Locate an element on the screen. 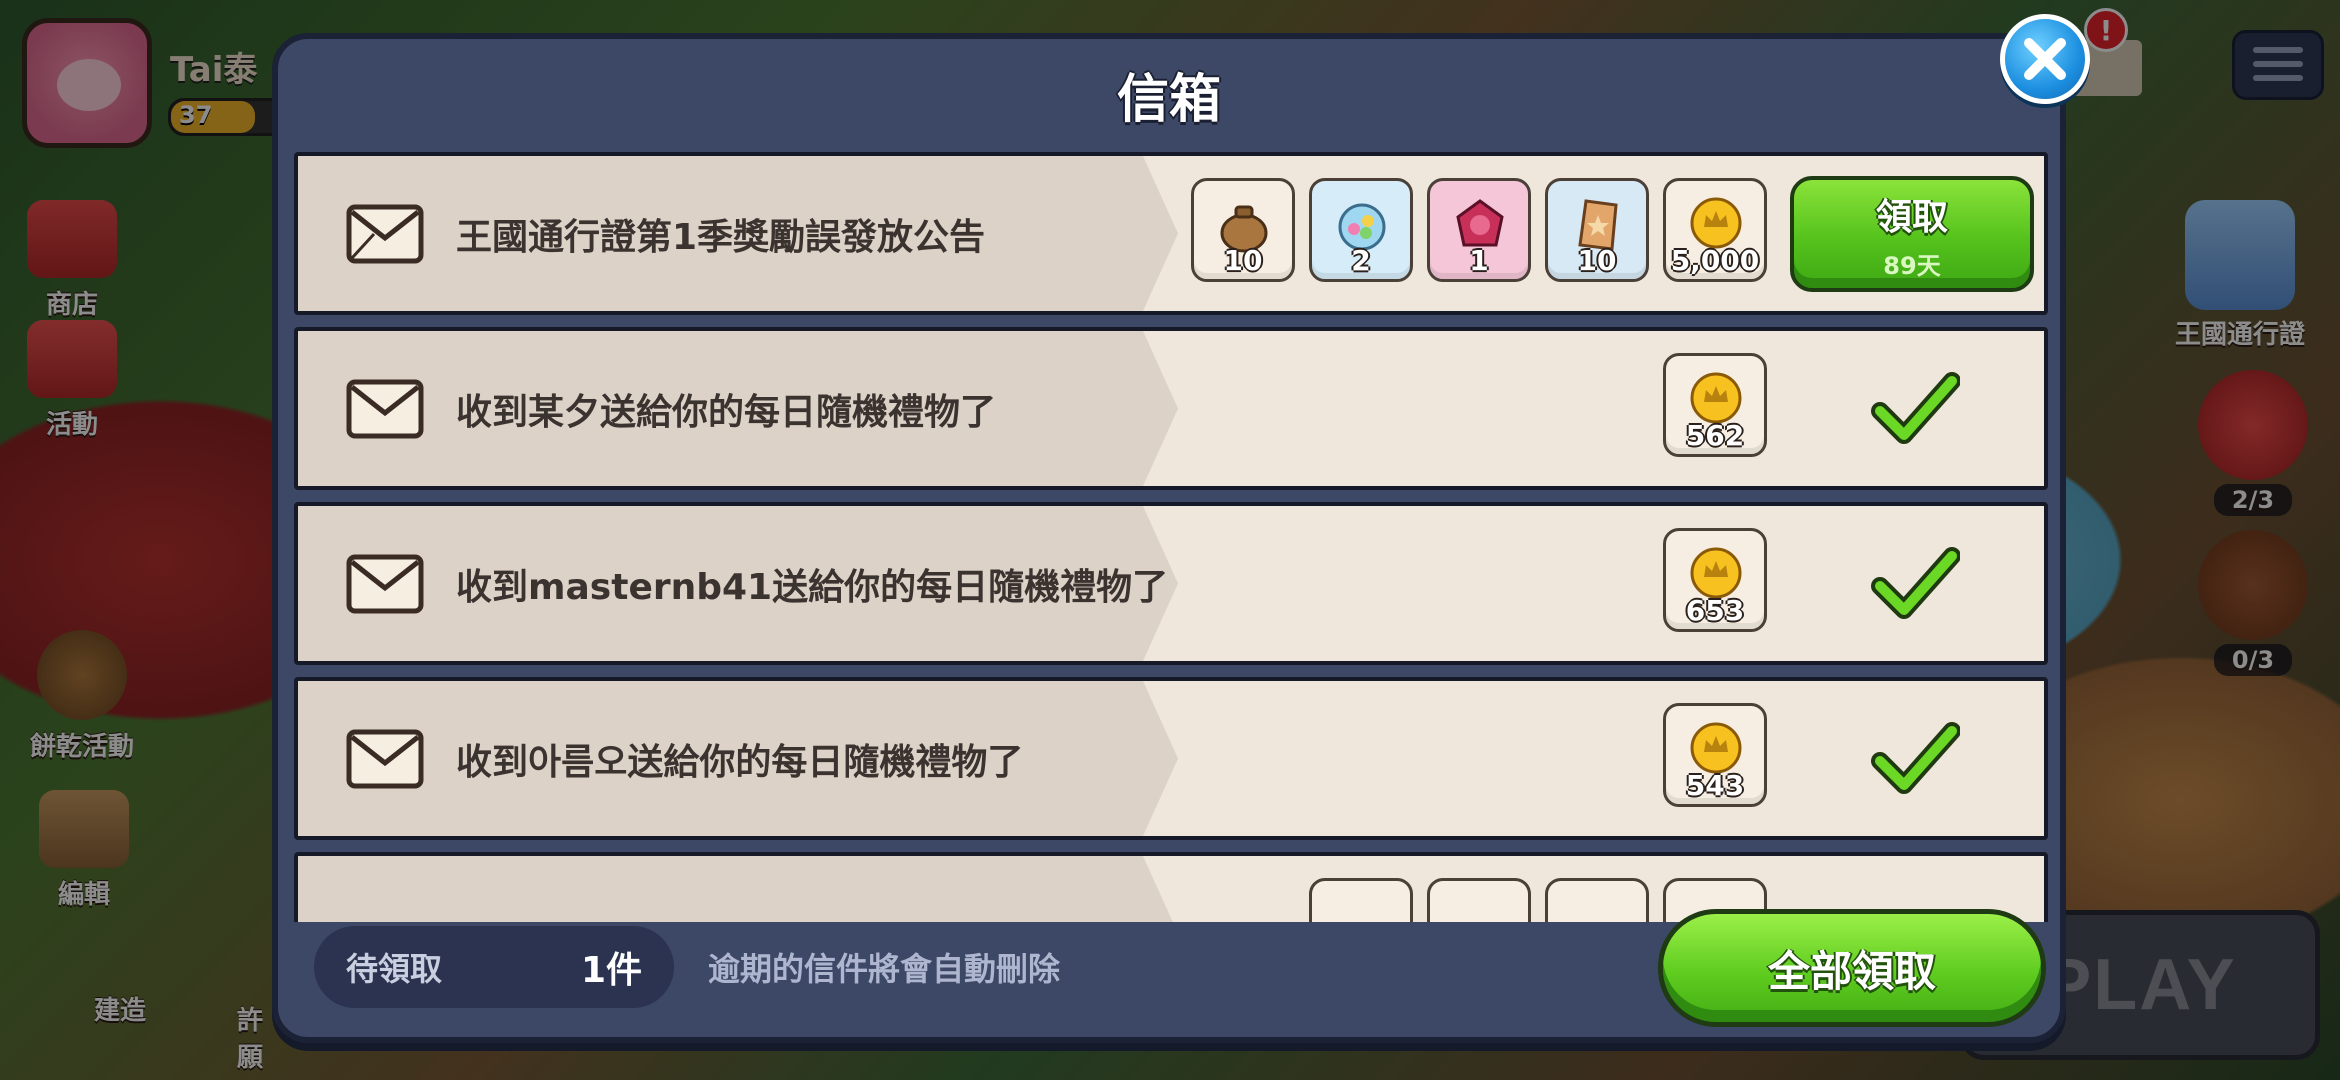 The width and height of the screenshot is (2340, 1080). reward-item: 1 is located at coordinates (1479, 230).